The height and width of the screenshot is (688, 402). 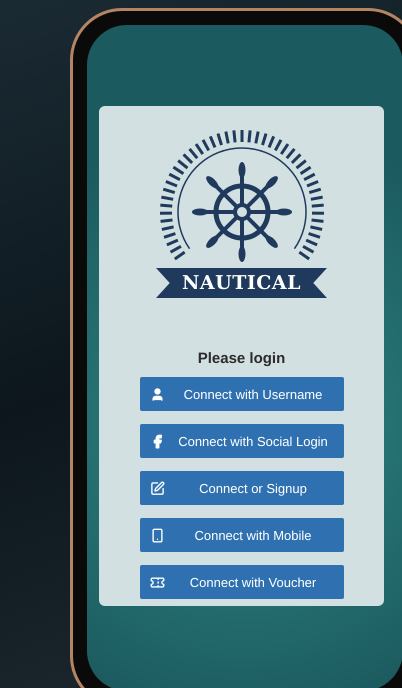 What do you see at coordinates (157, 394) in the screenshot?
I see `user-icon` at bounding box center [157, 394].